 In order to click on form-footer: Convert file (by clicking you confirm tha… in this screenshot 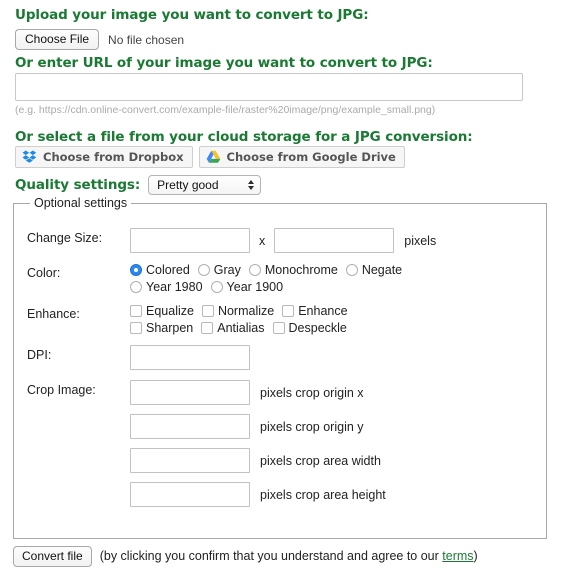, I will do `click(273, 556)`.